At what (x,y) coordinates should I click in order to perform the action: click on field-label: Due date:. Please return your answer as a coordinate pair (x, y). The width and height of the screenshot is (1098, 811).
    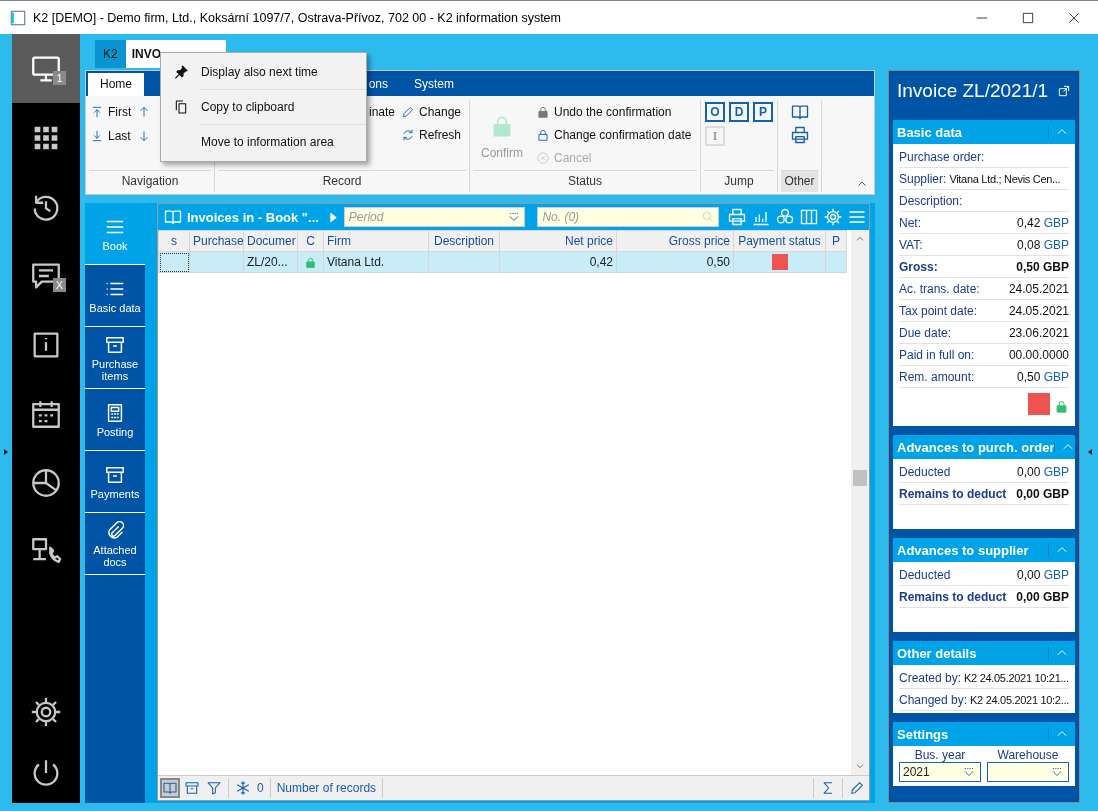
    Looking at the image, I should click on (925, 332).